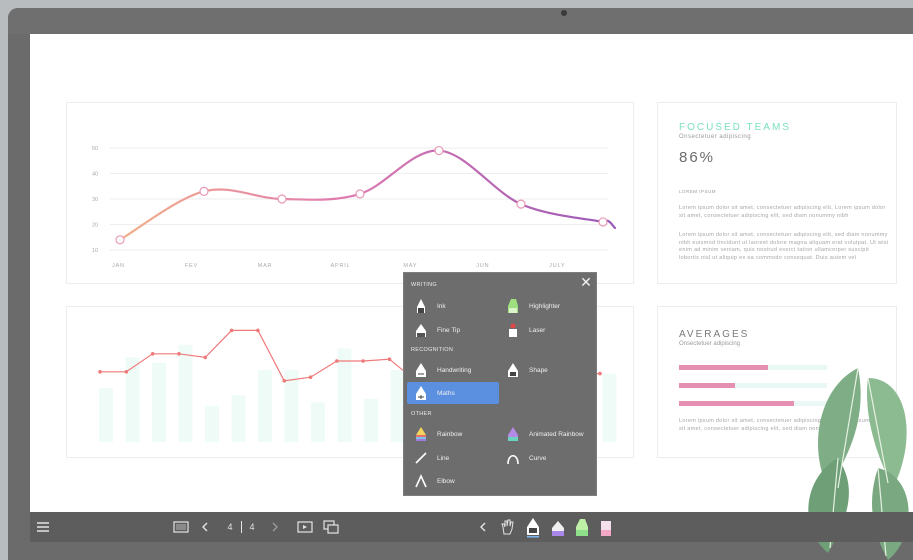  What do you see at coordinates (564, 13) in the screenshot?
I see `camera-icon` at bounding box center [564, 13].